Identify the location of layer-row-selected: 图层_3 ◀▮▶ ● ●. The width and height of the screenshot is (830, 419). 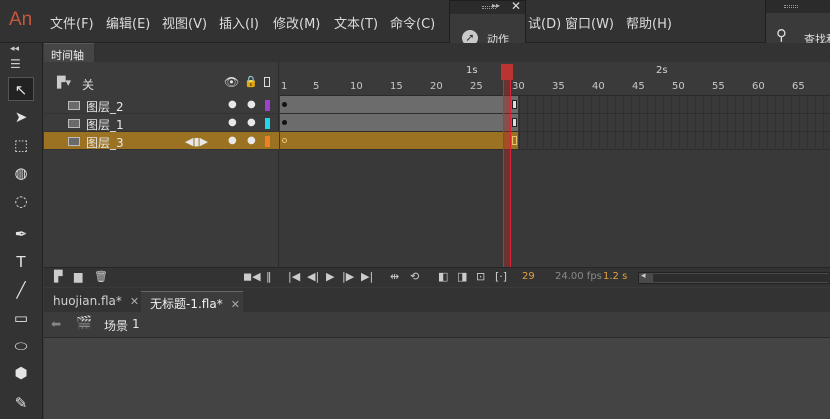
(161, 141).